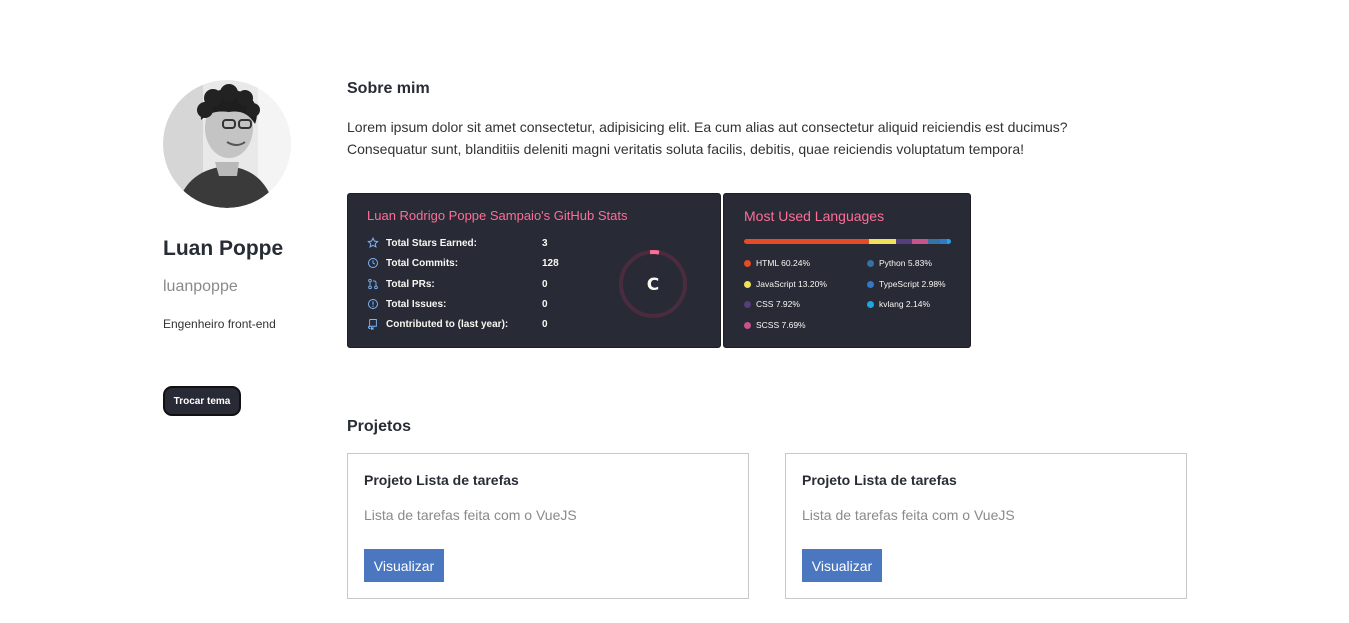  I want to click on issue-icon, so click(373, 304).